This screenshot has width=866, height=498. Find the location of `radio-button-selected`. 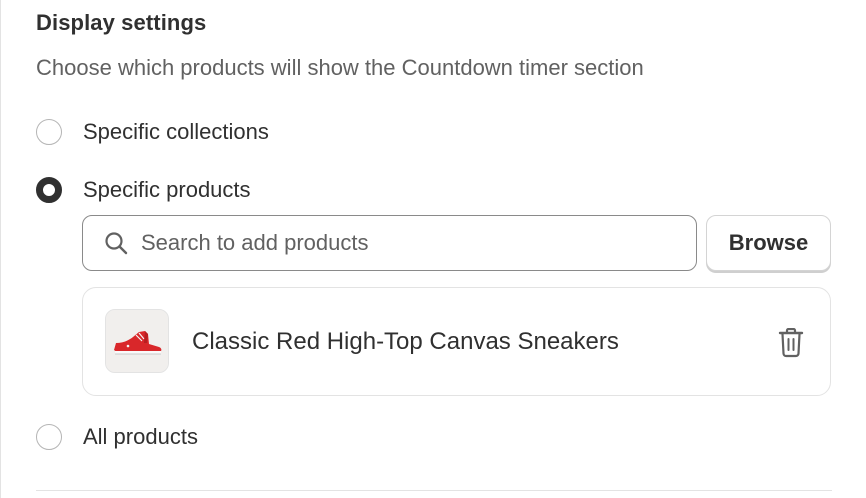

radio-button-selected is located at coordinates (49, 190).